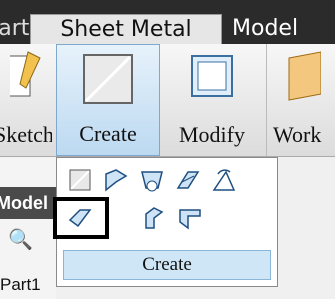 The image size is (335, 299). Describe the element at coordinates (278, 29) in the screenshot. I see `tab-model: Model` at that location.